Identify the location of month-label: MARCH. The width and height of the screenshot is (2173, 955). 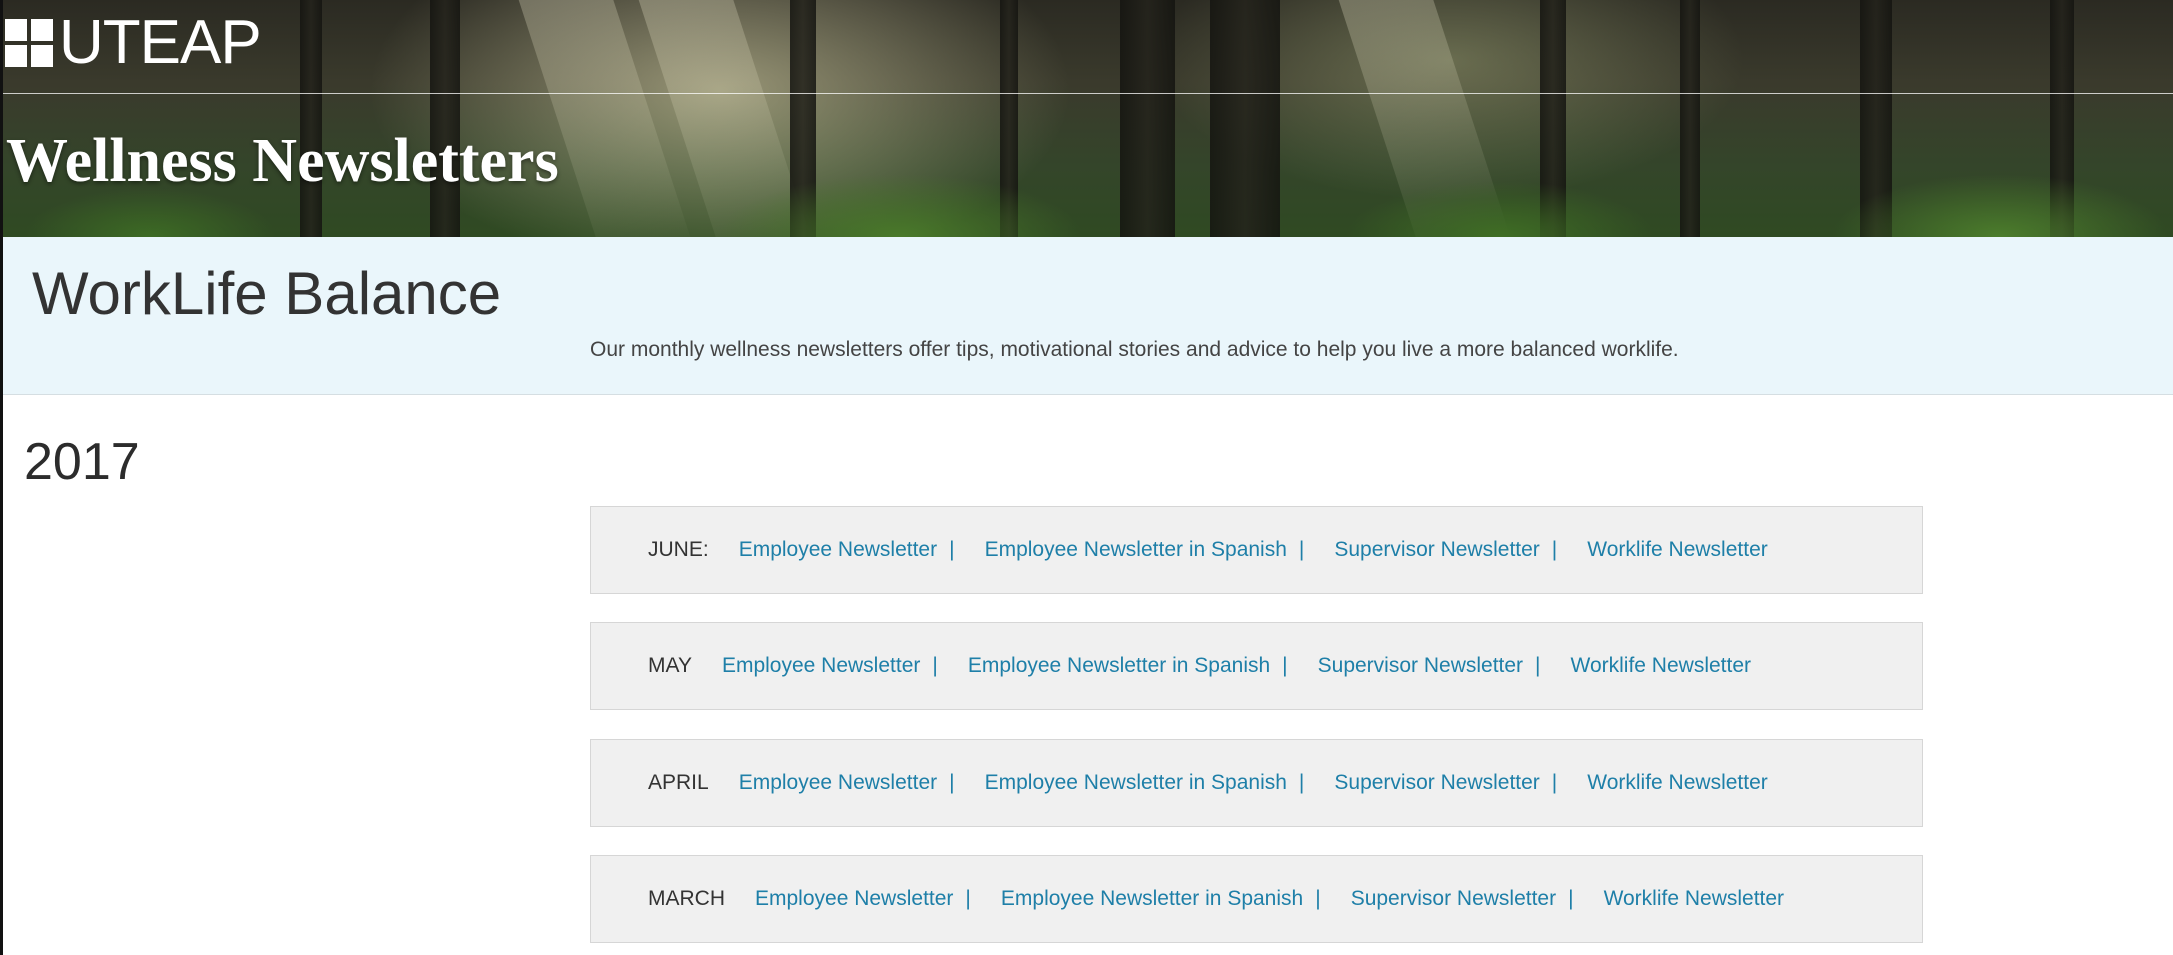
(686, 898).